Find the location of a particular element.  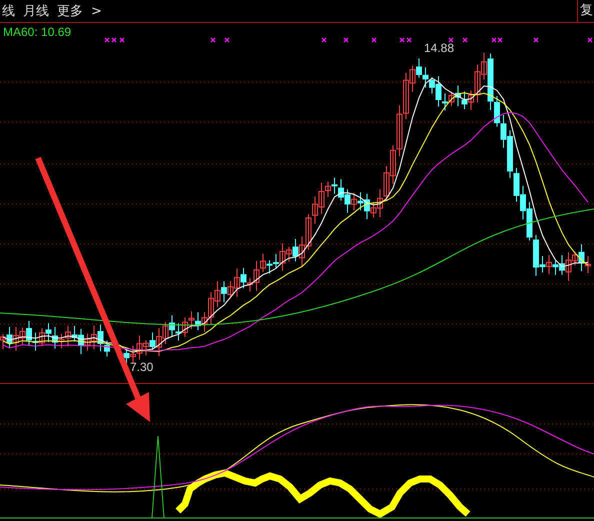

high-price-label: 14.88 is located at coordinates (439, 48).